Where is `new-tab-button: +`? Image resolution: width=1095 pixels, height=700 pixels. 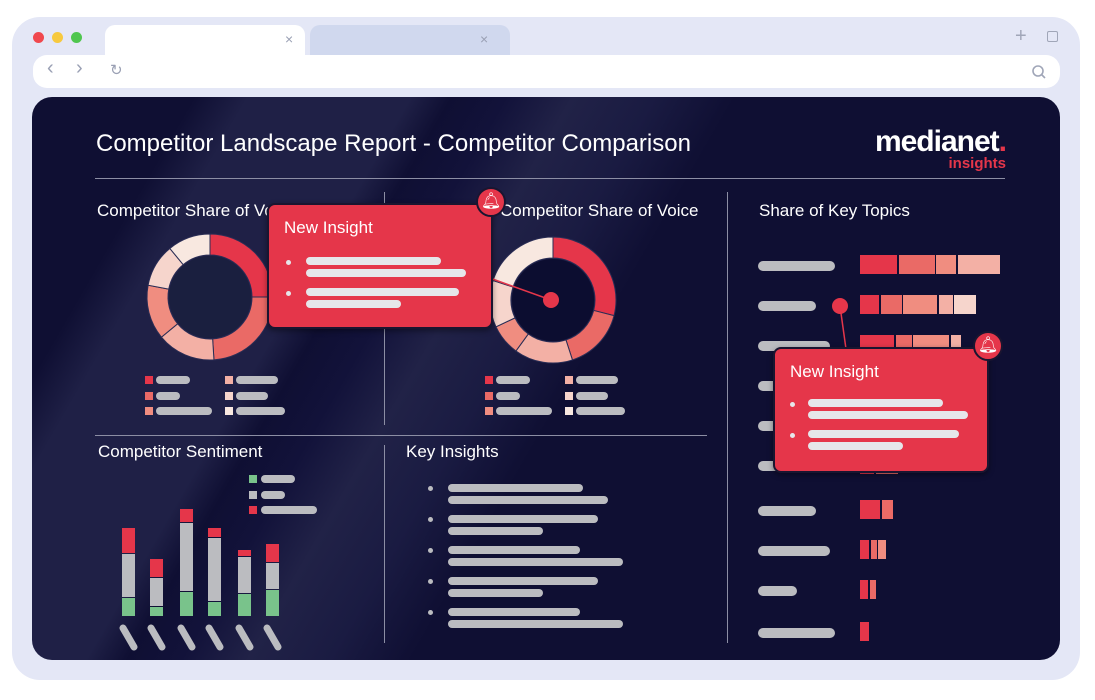
new-tab-button: + is located at coordinates (1021, 36).